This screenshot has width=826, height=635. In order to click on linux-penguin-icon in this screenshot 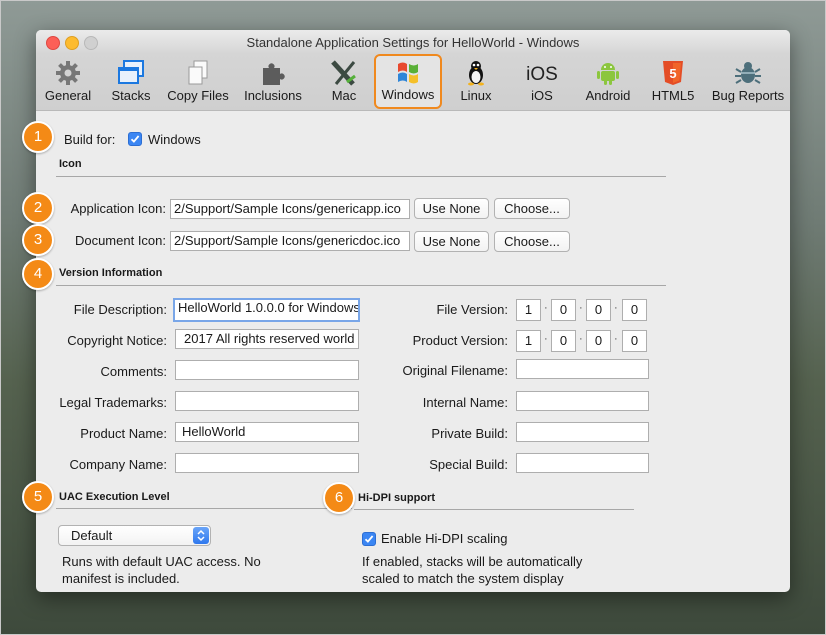, I will do `click(476, 73)`.